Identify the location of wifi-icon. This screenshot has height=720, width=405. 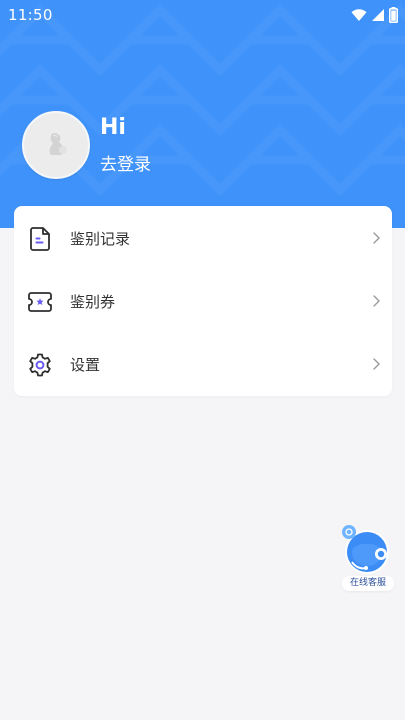
(359, 15).